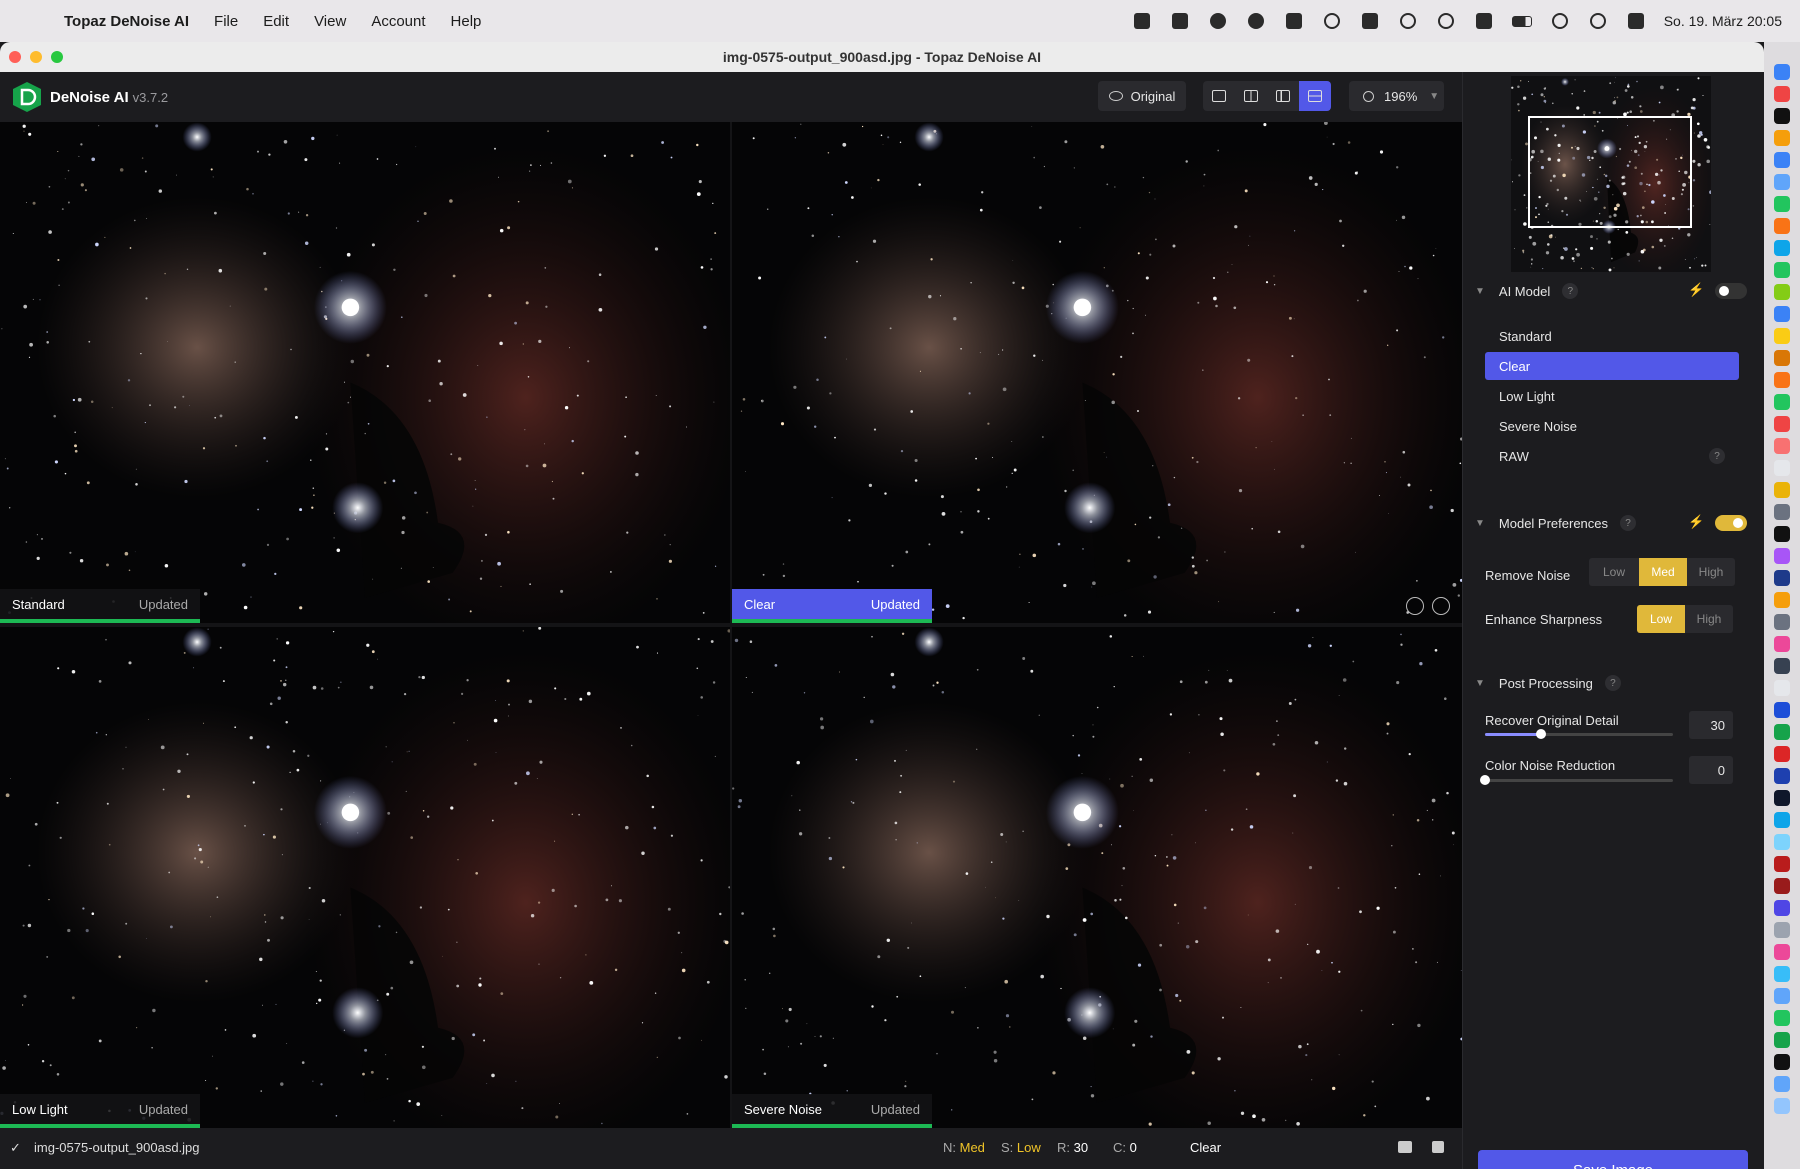 The width and height of the screenshot is (1800, 1169). I want to click on comparison-grid-view-button, so click(1315, 96).